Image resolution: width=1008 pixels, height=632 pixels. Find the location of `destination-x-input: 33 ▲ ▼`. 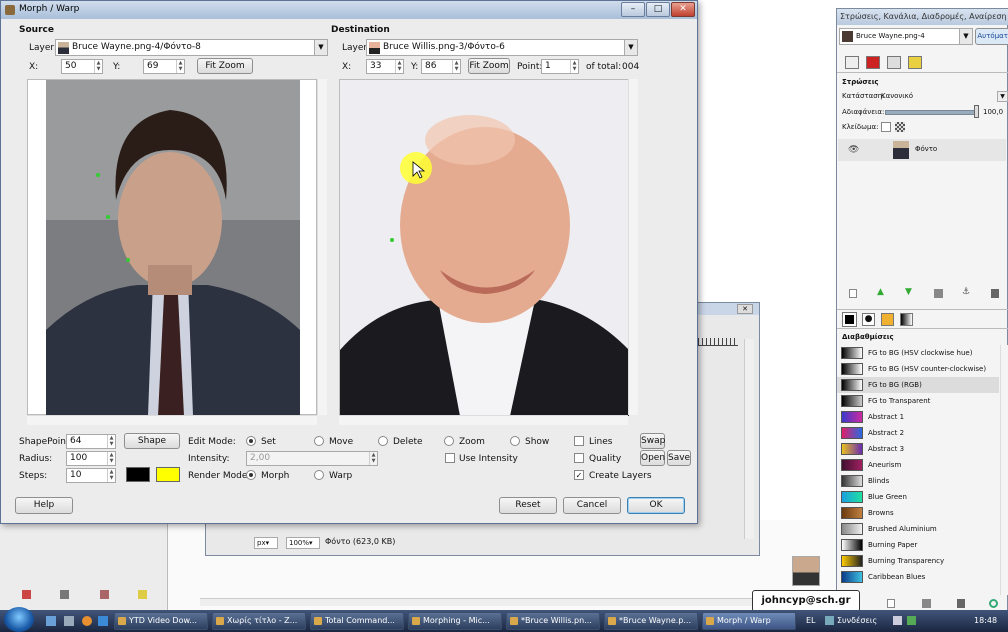

destination-x-input: 33 ▲ ▼ is located at coordinates (385, 66).